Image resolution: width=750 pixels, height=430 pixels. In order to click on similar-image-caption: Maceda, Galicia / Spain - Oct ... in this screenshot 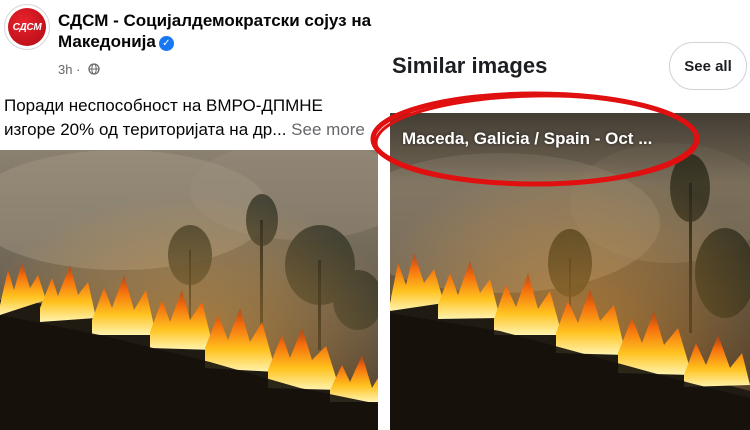, I will do `click(527, 139)`.